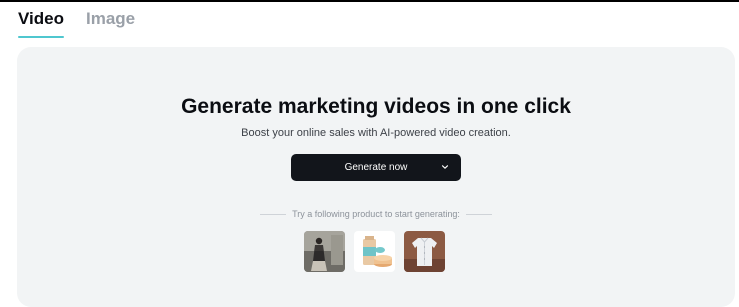 The image size is (739, 307). I want to click on divider-right, so click(478, 214).